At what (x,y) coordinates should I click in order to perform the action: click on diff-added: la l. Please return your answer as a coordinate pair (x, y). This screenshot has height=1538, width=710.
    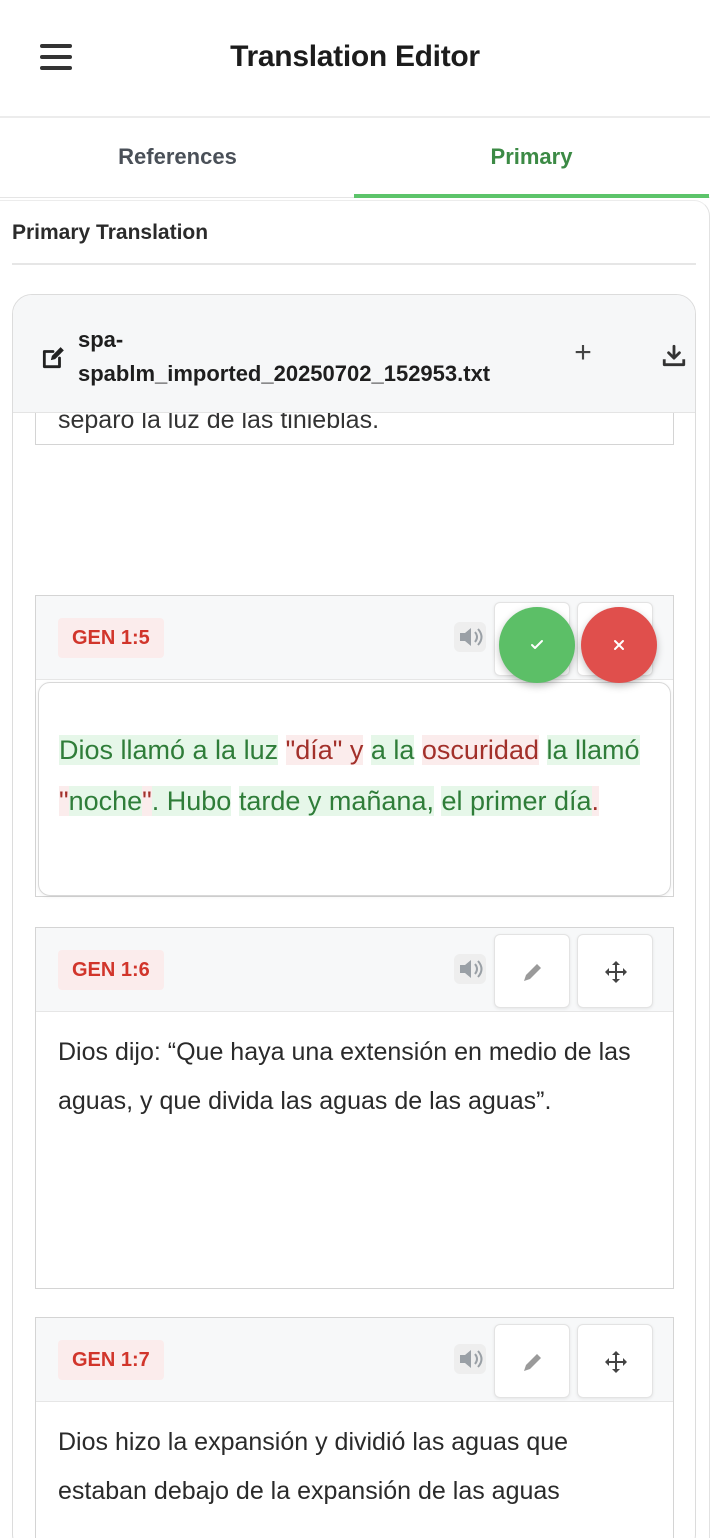
    Looking at the image, I should click on (564, 750).